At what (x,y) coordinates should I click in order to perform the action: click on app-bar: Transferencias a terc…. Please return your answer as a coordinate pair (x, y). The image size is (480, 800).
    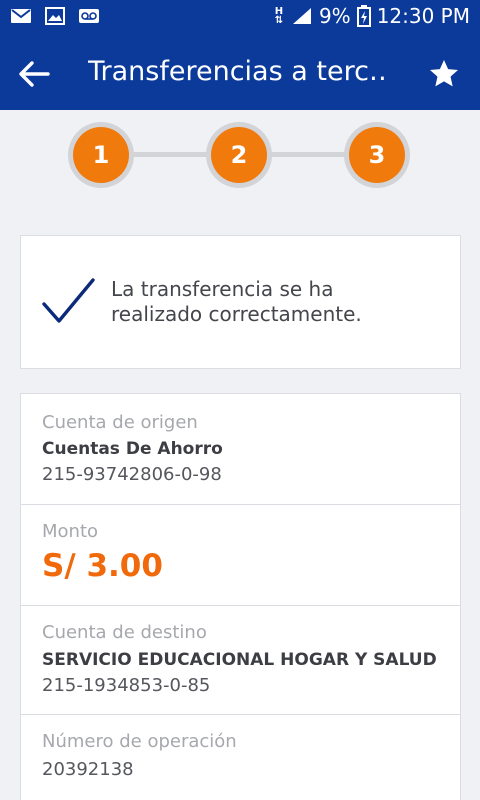
    Looking at the image, I should click on (240, 73).